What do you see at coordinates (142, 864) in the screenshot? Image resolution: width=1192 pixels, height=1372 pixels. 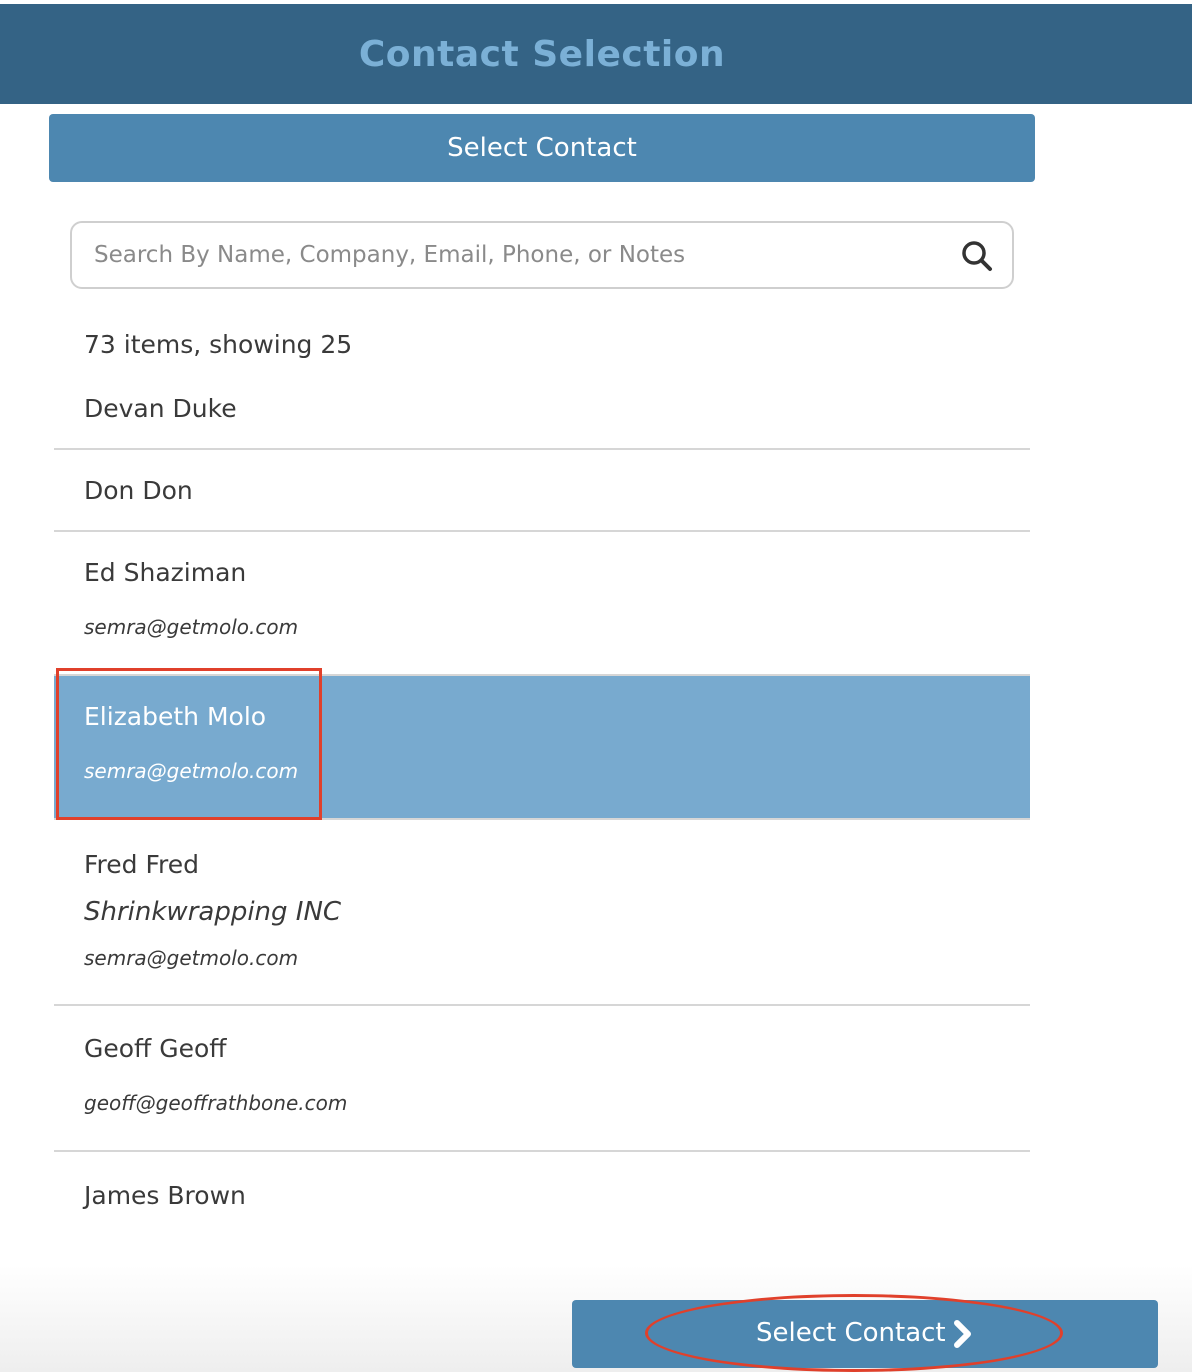 I see `contact-name: Fred Fred` at bounding box center [142, 864].